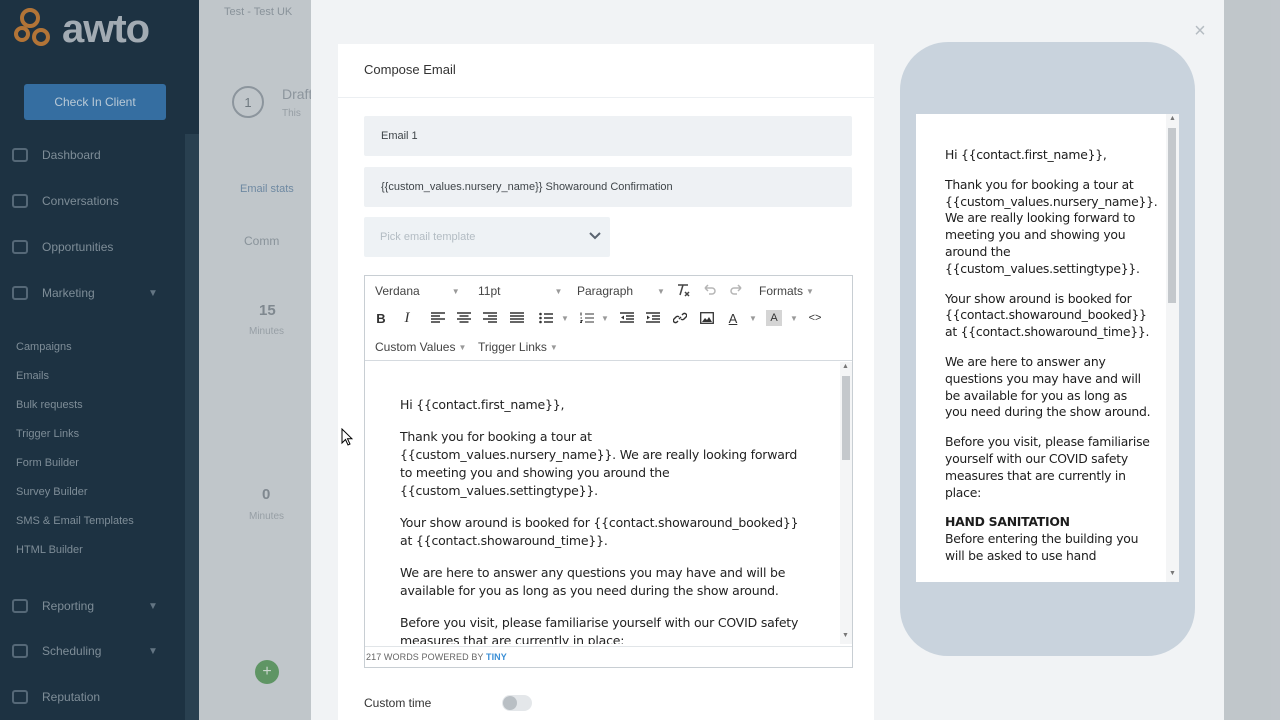 This screenshot has height=720, width=1280. Describe the element at coordinates (398, 703) in the screenshot. I see `custom-time-label: Custom time` at that location.